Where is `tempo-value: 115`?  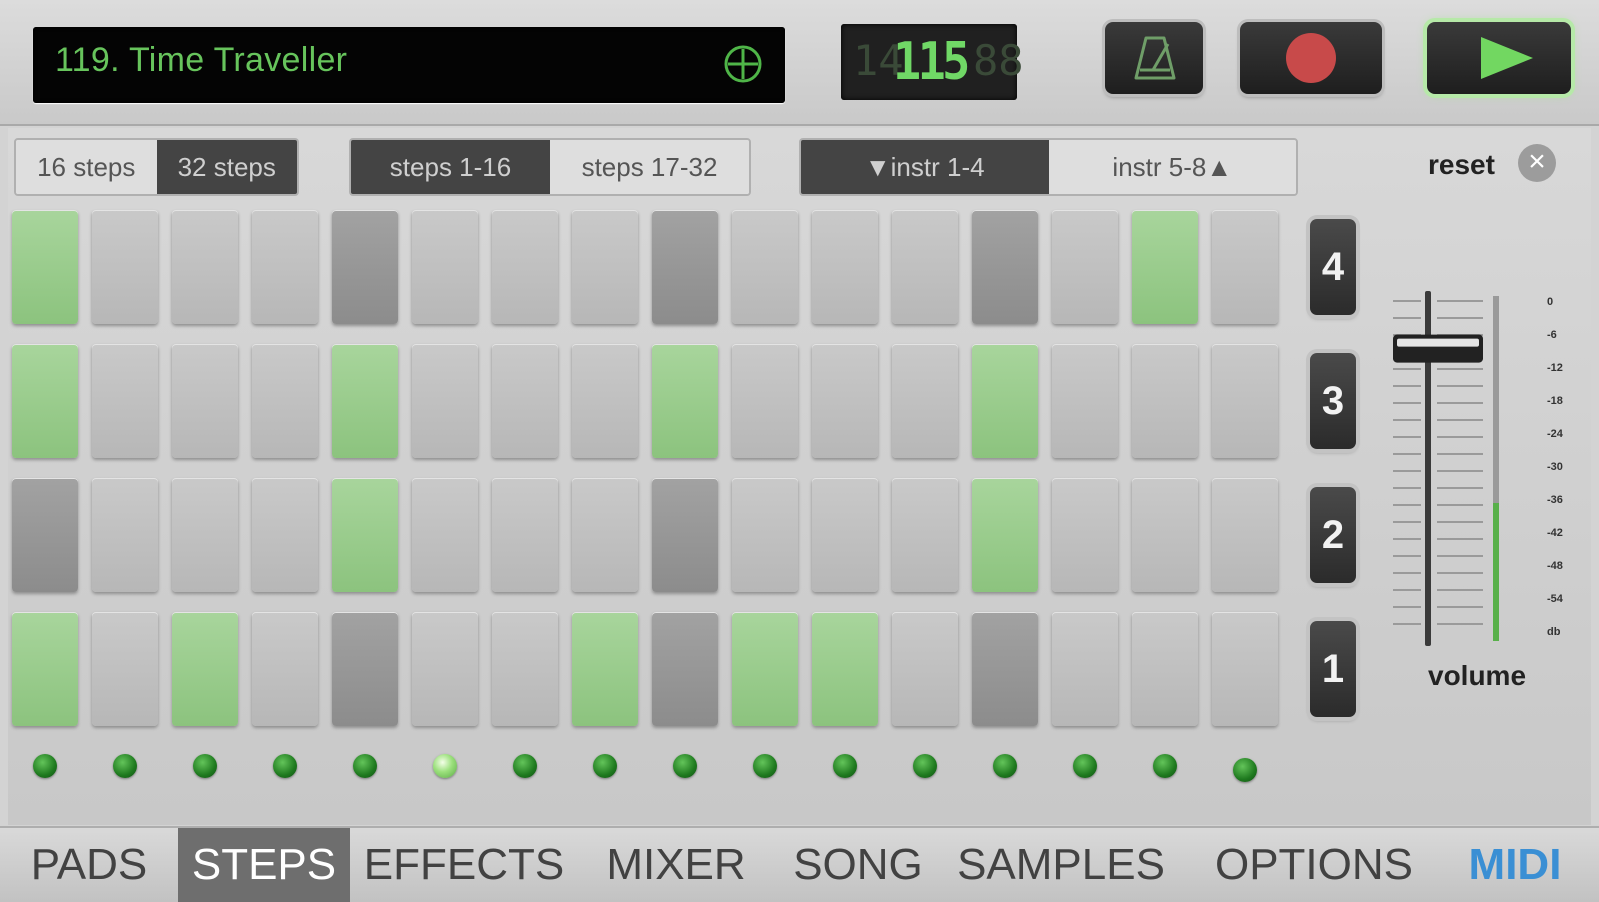
tempo-value: 115 is located at coordinates (931, 62).